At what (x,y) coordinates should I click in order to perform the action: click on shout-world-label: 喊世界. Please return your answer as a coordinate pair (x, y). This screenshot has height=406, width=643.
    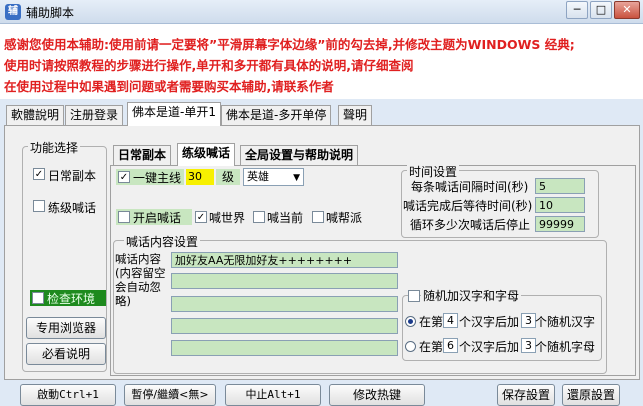
    Looking at the image, I should click on (227, 218).